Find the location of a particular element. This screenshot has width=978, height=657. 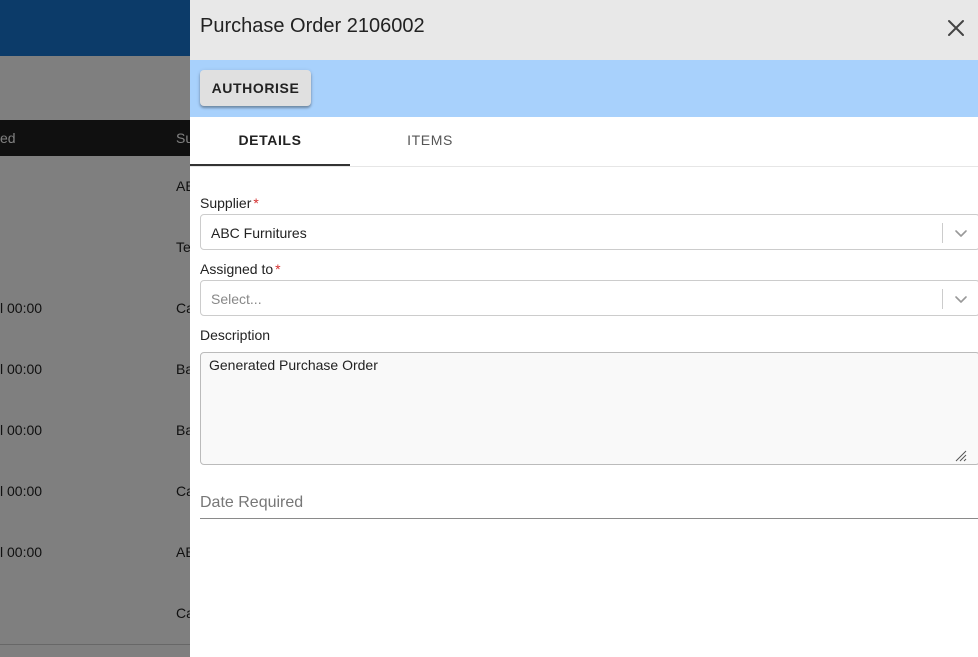

action-bar: AUTHORISE is located at coordinates (584, 88).